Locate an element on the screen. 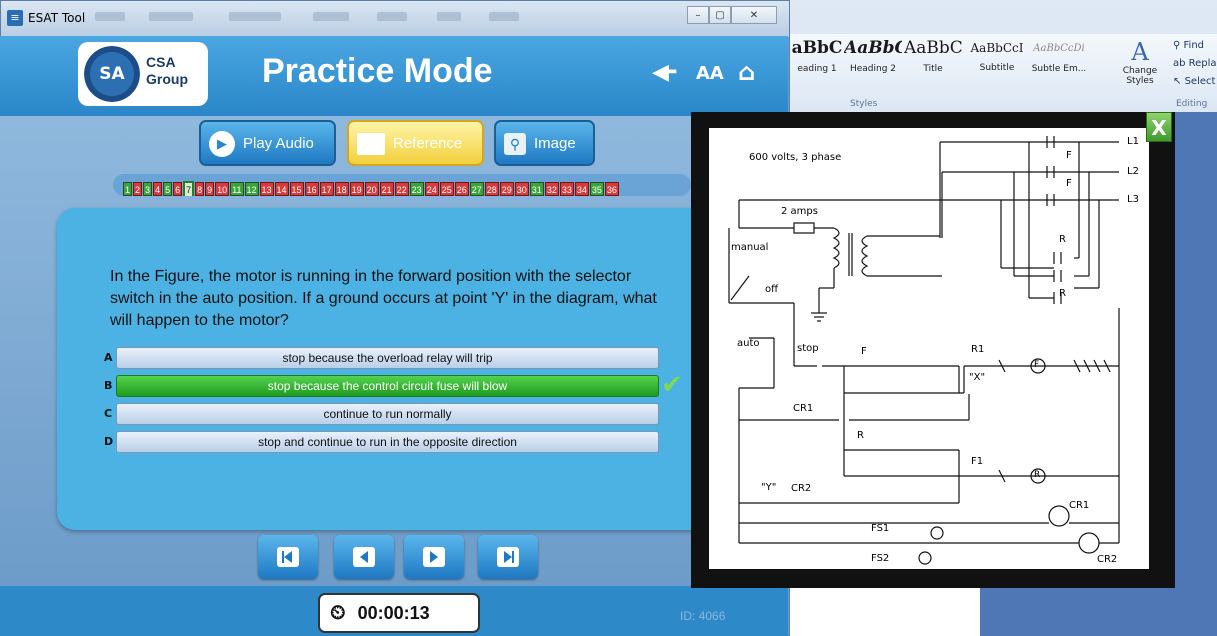 The image size is (1217, 636). first-question-button is located at coordinates (288, 557).